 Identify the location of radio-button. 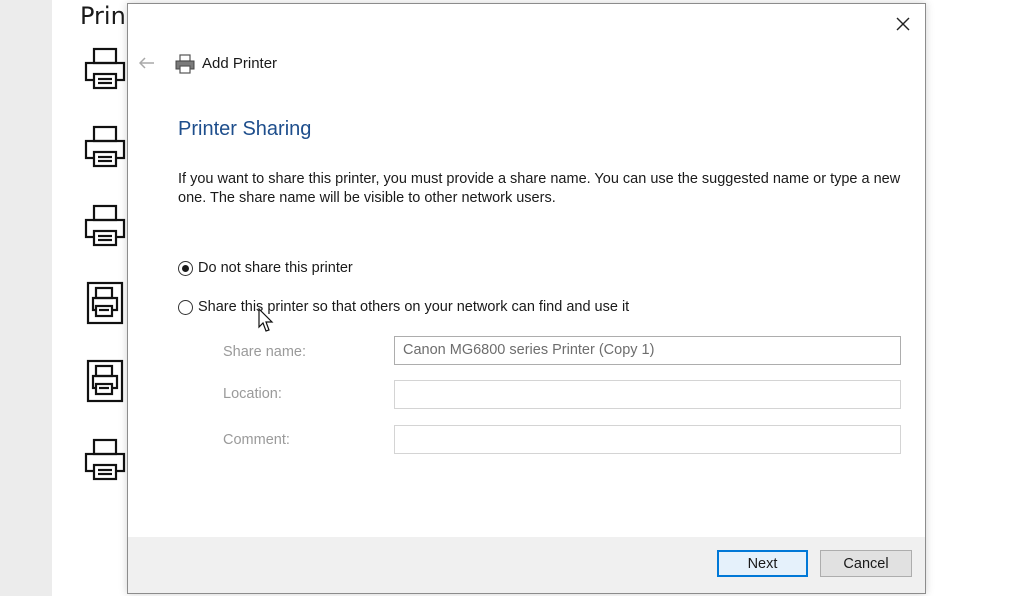
(185, 307).